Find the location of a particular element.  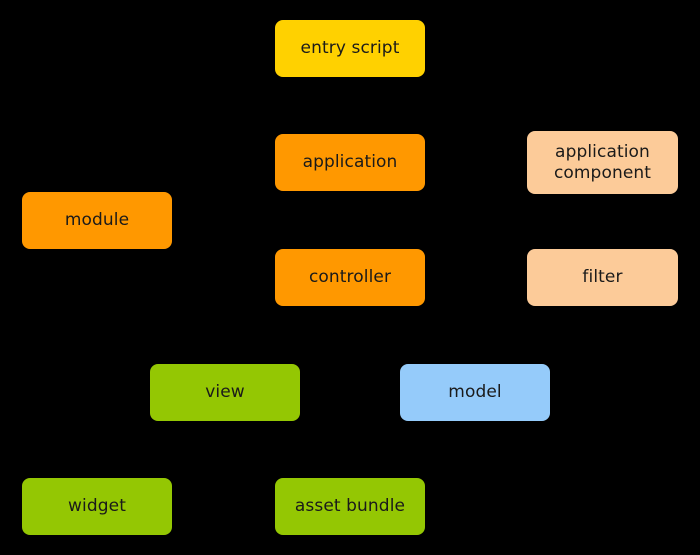

node-label-filter: filter is located at coordinates (602, 277).